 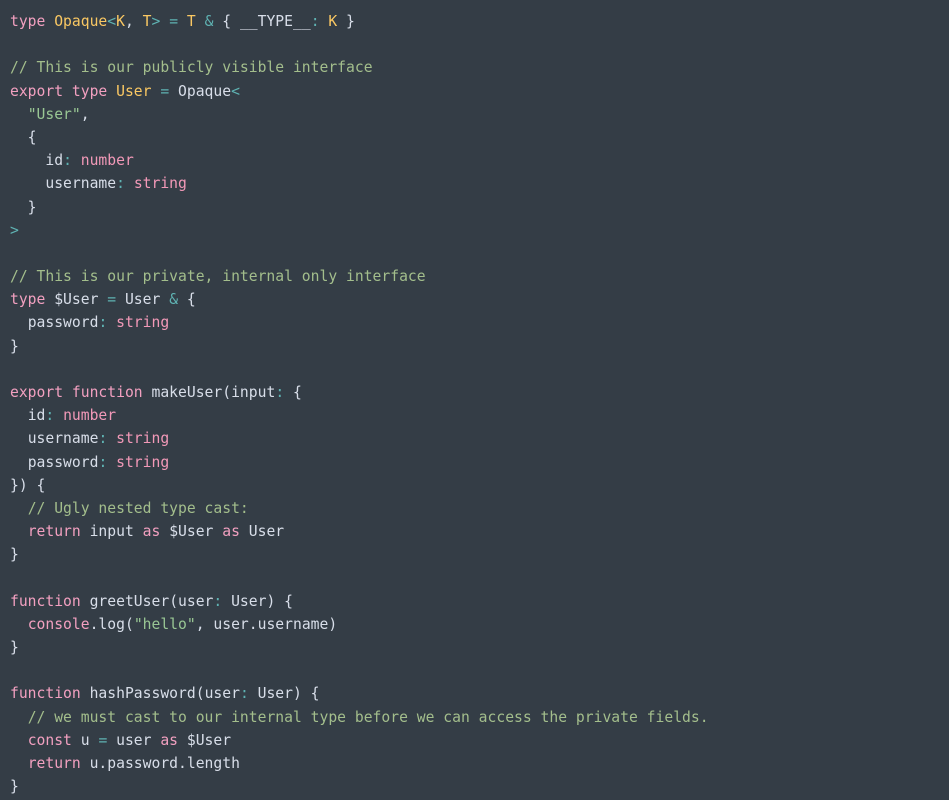 I want to click on code-line: "User",, so click(x=479, y=114).